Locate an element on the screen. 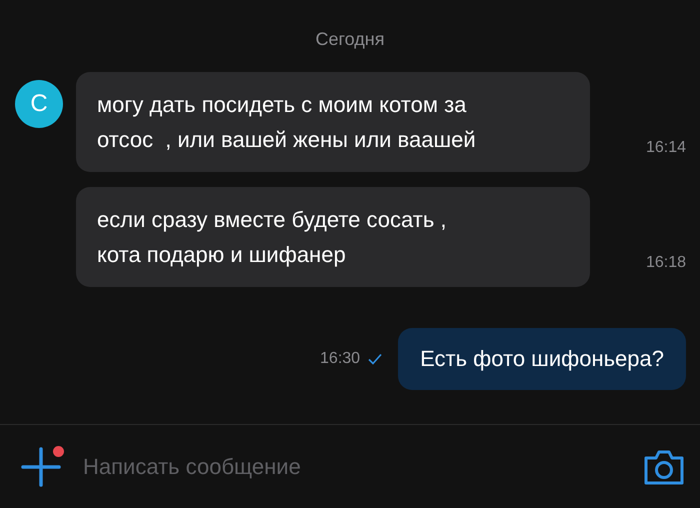  message-time: 16:18 is located at coordinates (666, 263).